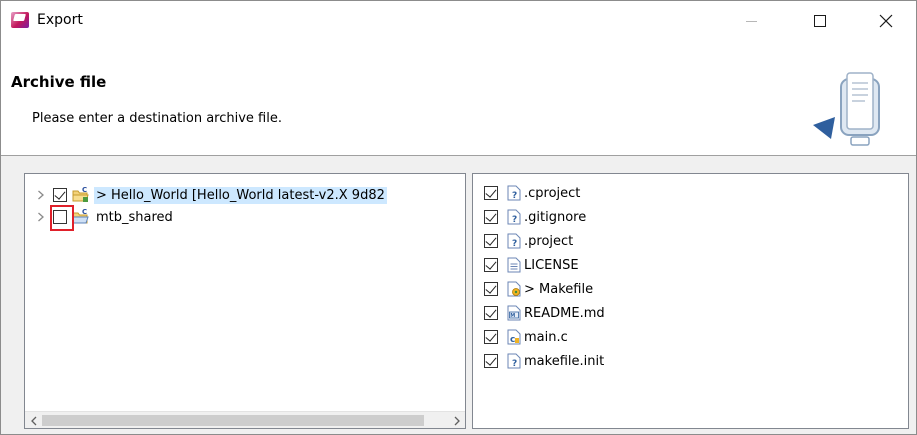 Image resolution: width=917 pixels, height=435 pixels. I want to click on scroll-left-button, so click(33, 420).